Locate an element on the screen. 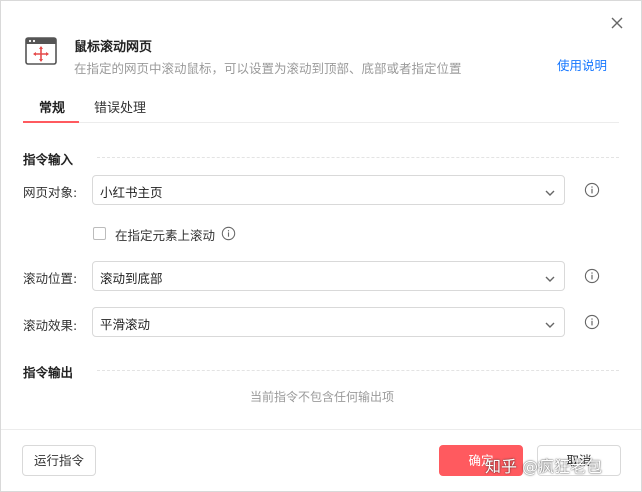 The height and width of the screenshot is (492, 642). scroll-on-element-label: 在指定元素上滚动 is located at coordinates (165, 235).